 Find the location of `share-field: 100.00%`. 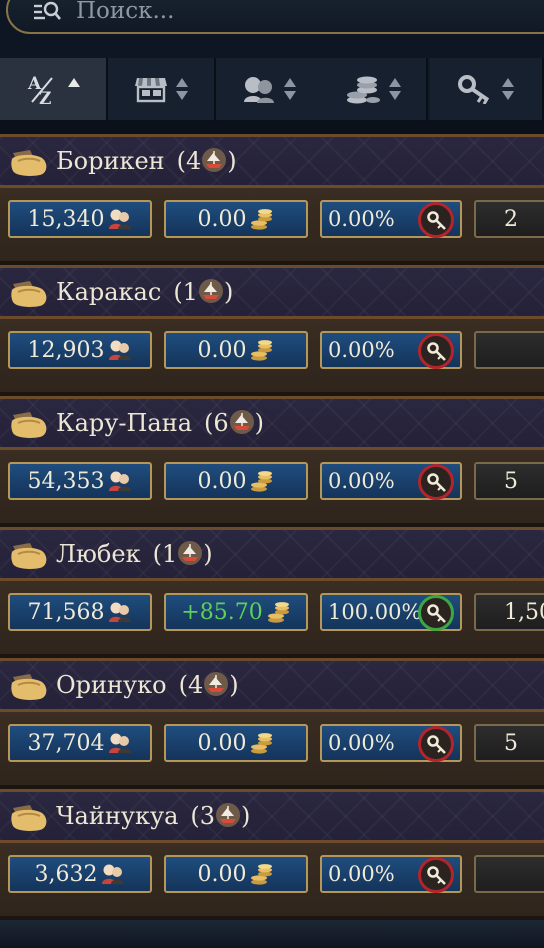

share-field: 100.00% is located at coordinates (391, 612).